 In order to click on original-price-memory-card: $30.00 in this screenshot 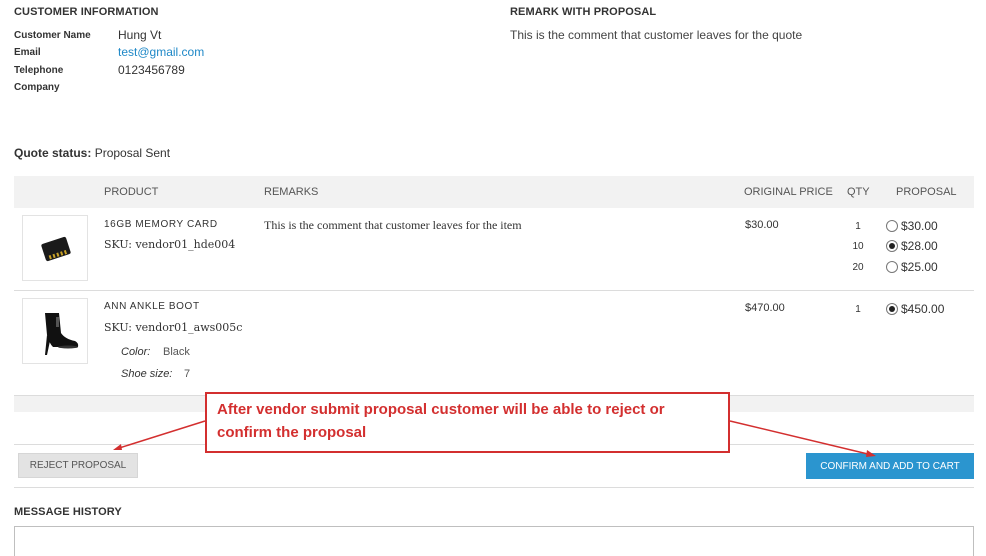, I will do `click(762, 225)`.